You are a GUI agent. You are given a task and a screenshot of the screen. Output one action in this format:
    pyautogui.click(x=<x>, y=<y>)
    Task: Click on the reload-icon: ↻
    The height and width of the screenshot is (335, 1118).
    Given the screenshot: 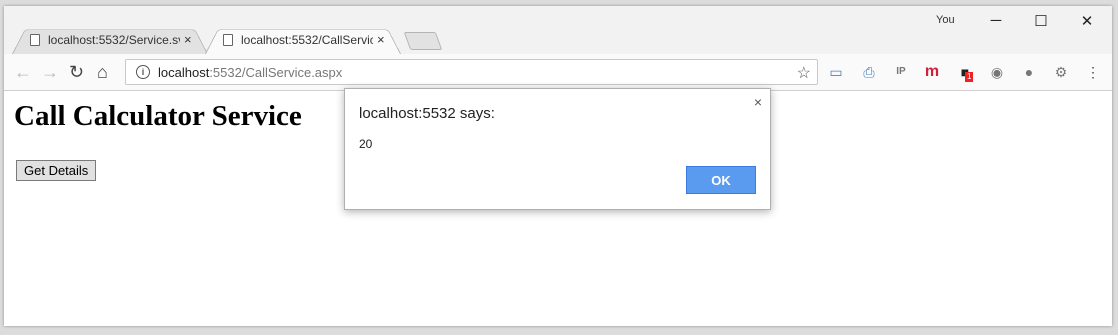 What is the action you would take?
    pyautogui.click(x=76, y=72)
    